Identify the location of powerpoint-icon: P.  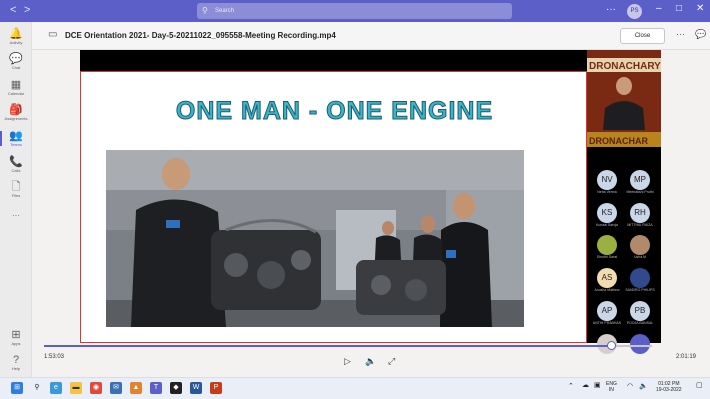
(216, 388).